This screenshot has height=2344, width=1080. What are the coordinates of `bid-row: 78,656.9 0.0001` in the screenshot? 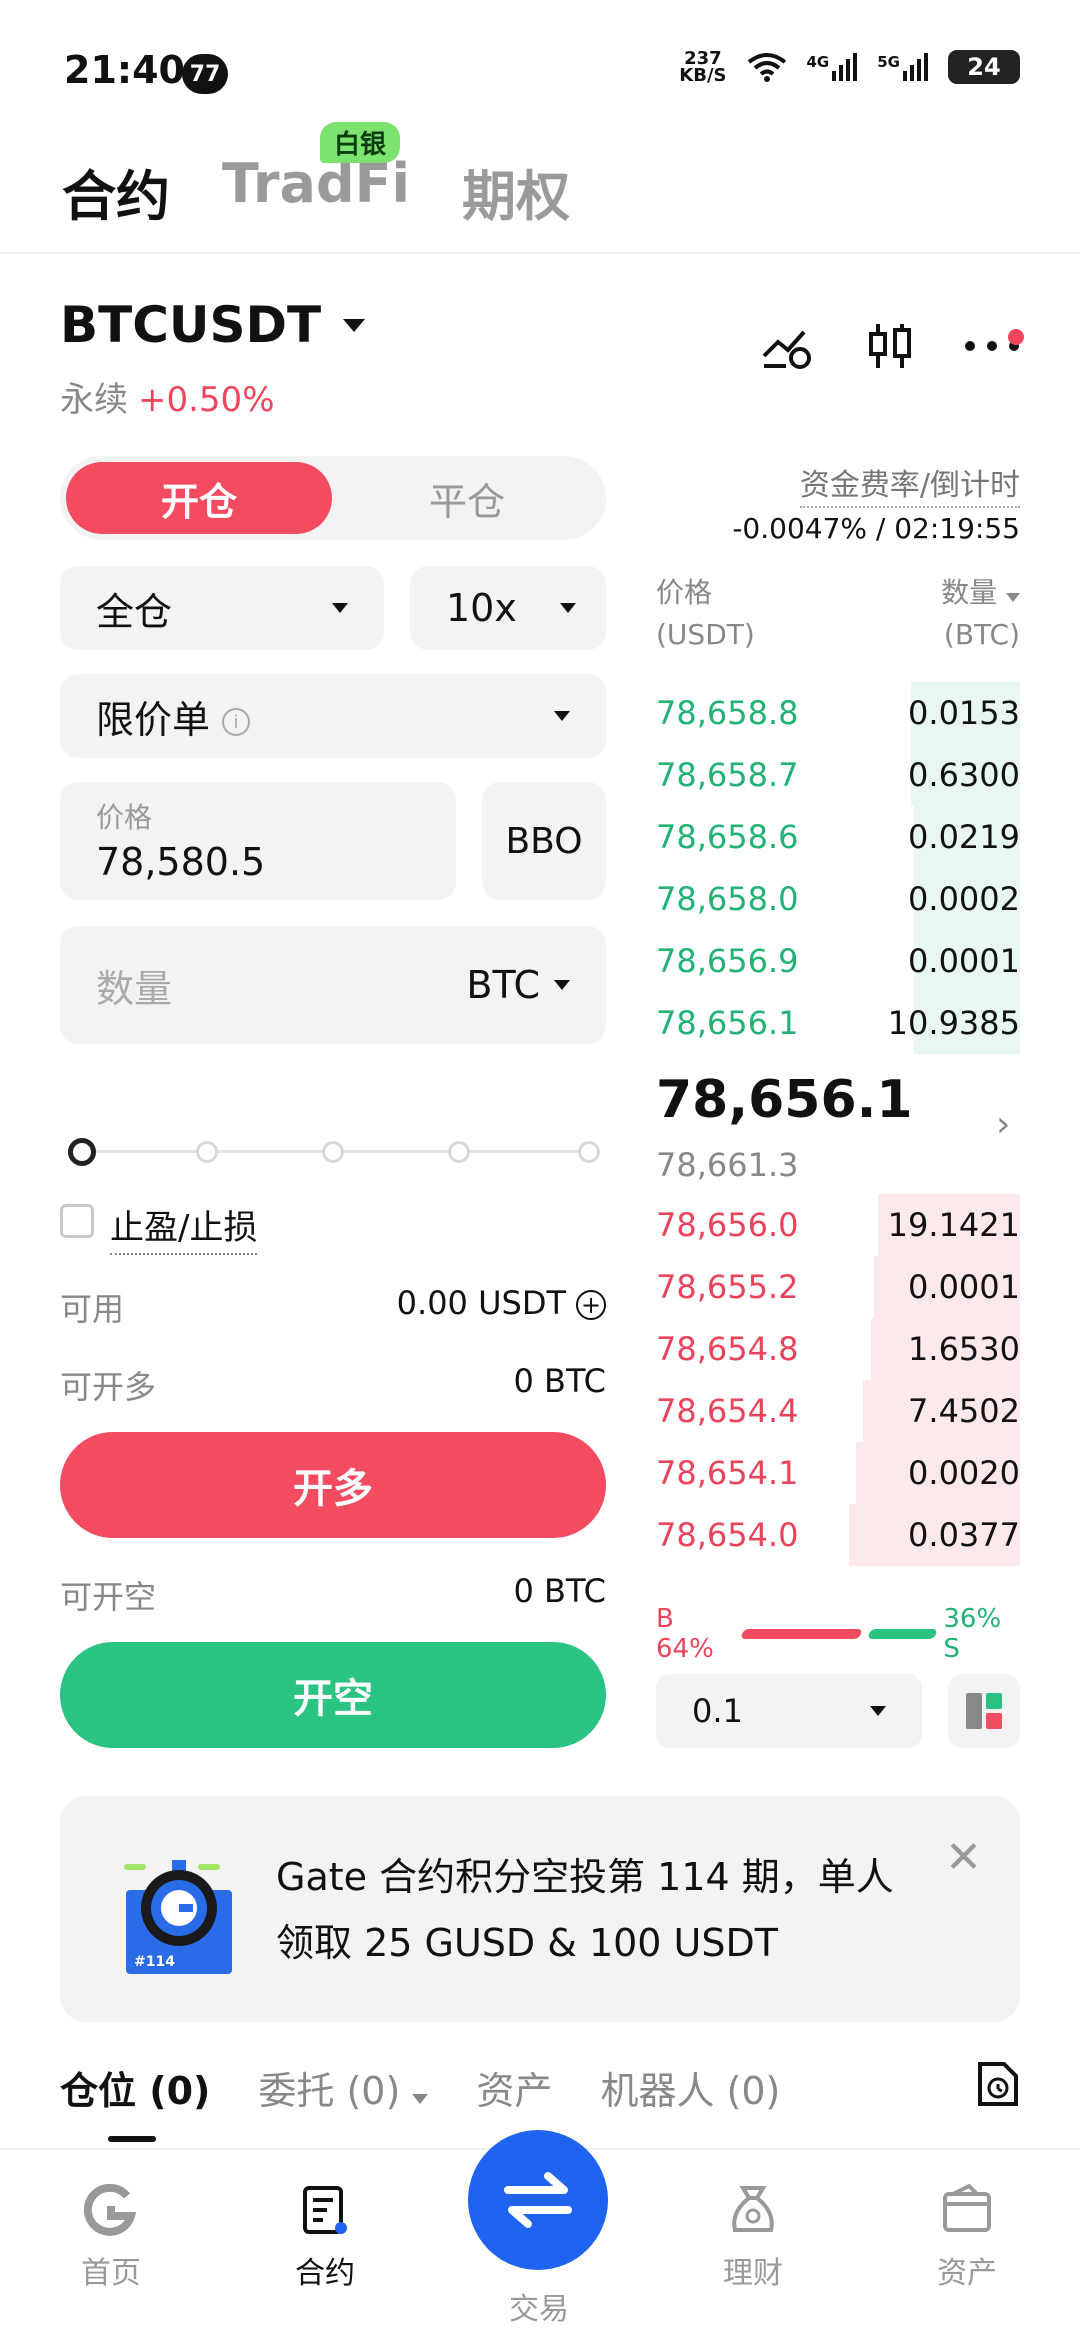 It's located at (838, 961).